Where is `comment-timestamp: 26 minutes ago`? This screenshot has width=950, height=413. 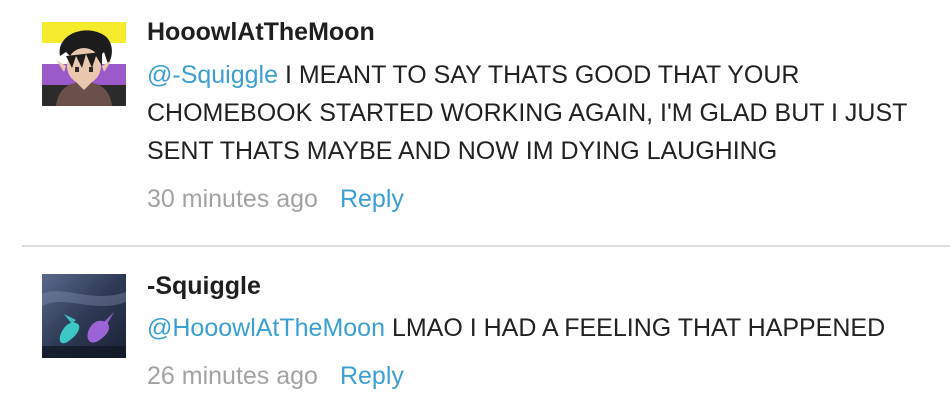
comment-timestamp: 26 minutes ago is located at coordinates (232, 376).